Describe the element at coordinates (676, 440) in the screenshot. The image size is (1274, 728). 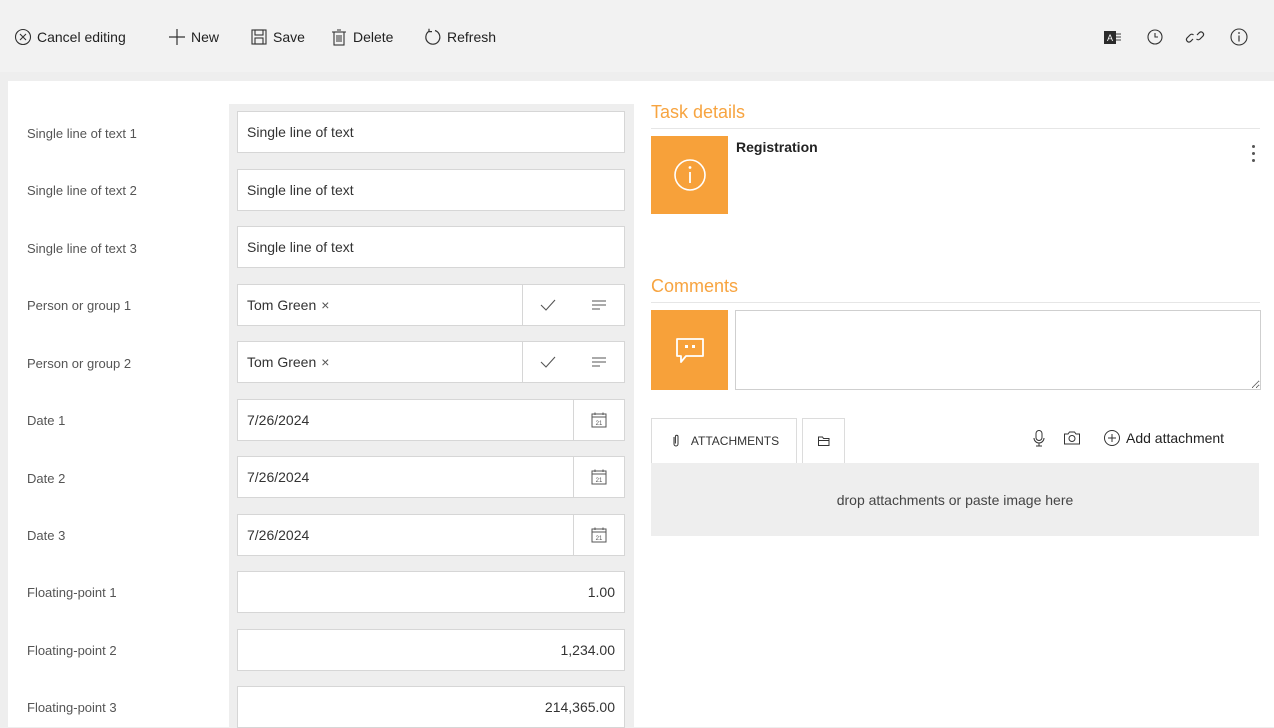
I see `paperclip-icon` at that location.